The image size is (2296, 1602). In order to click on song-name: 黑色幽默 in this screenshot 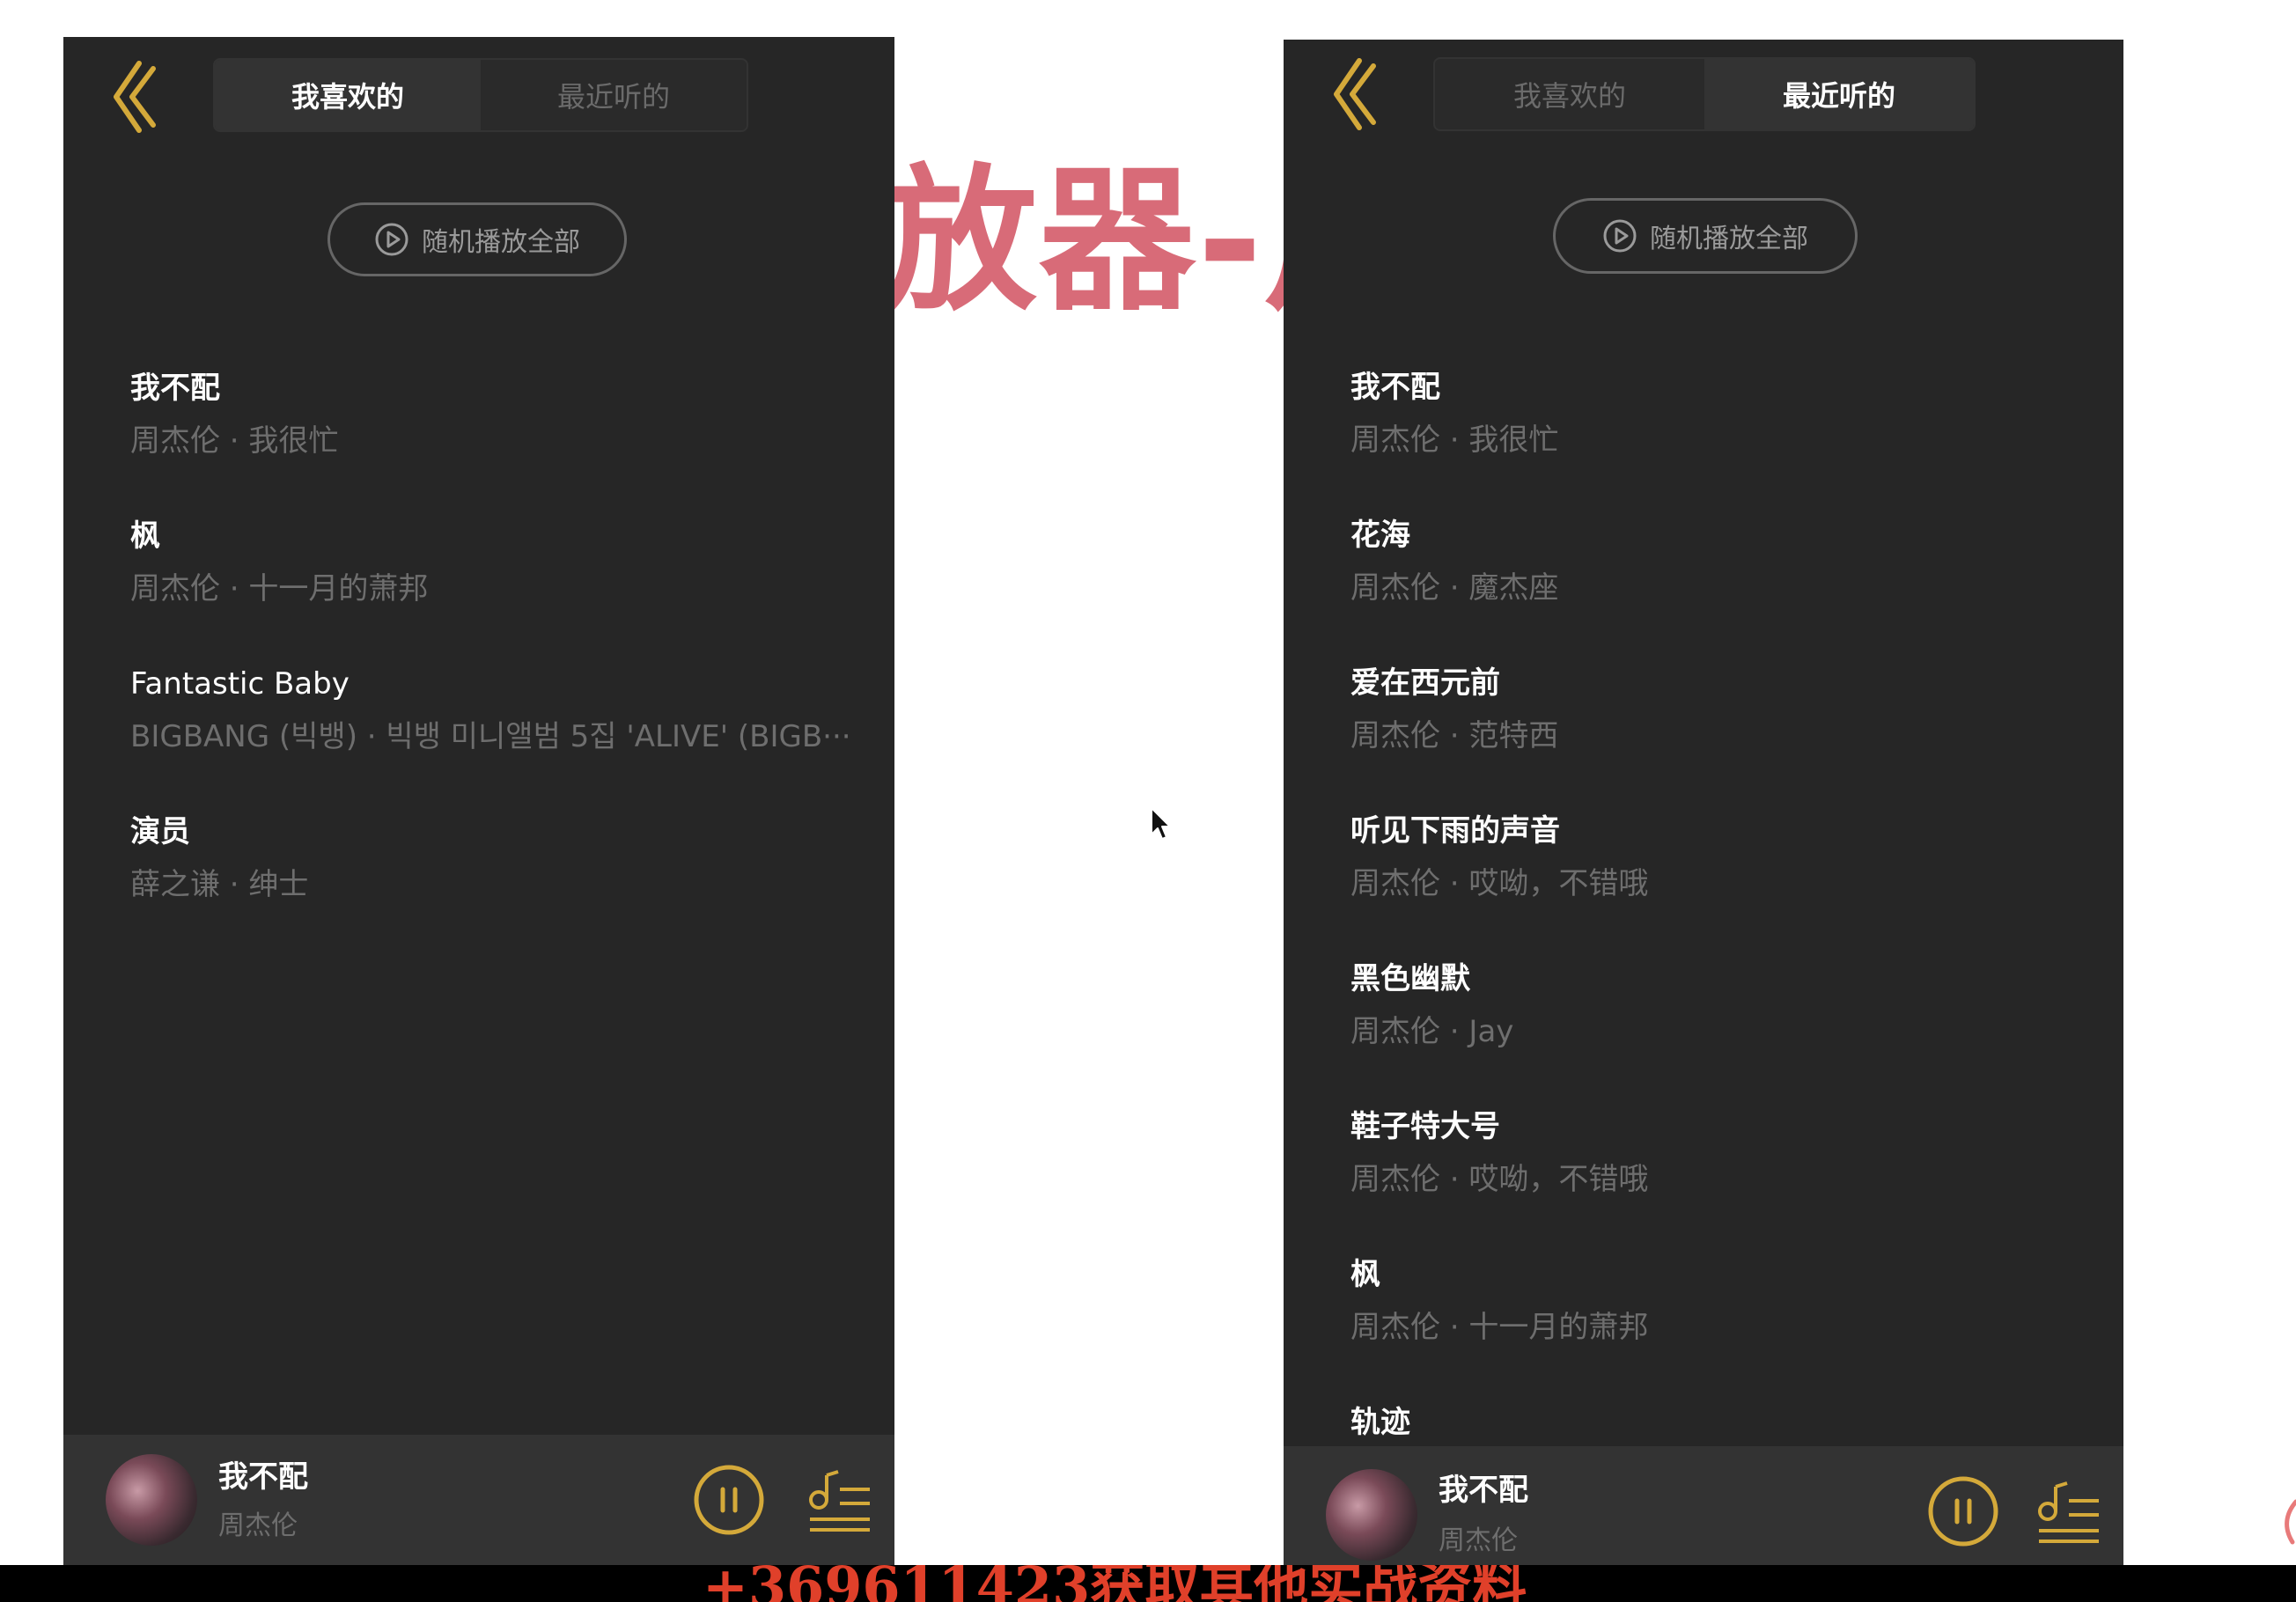, I will do `click(1410, 979)`.